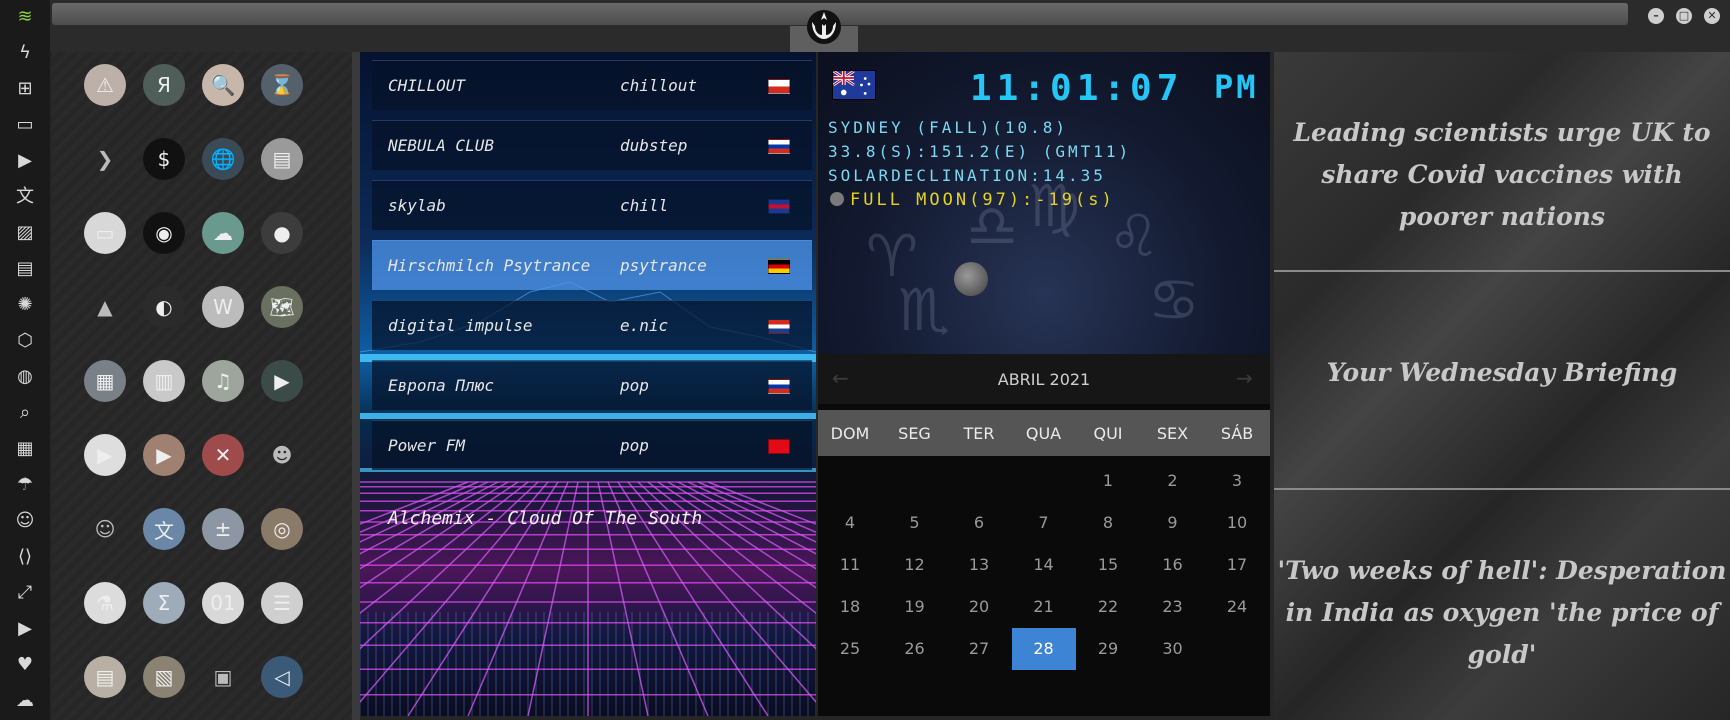 The image size is (1730, 720). Describe the element at coordinates (282, 603) in the screenshot. I see `text-editor-icon: ☰` at that location.